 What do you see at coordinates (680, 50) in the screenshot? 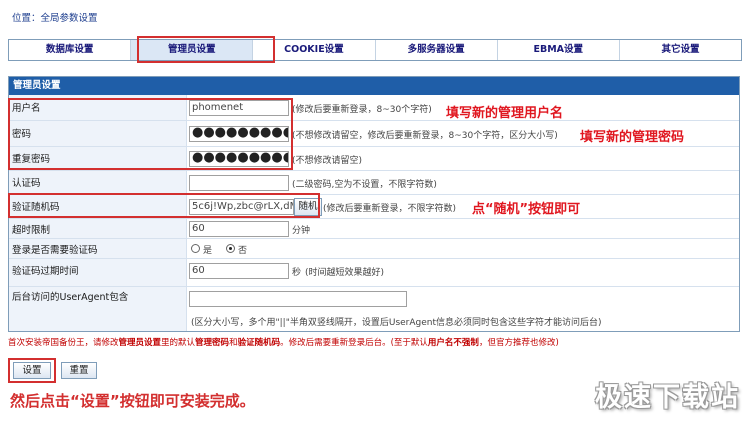
I see `tab-other: 其它设置` at bounding box center [680, 50].